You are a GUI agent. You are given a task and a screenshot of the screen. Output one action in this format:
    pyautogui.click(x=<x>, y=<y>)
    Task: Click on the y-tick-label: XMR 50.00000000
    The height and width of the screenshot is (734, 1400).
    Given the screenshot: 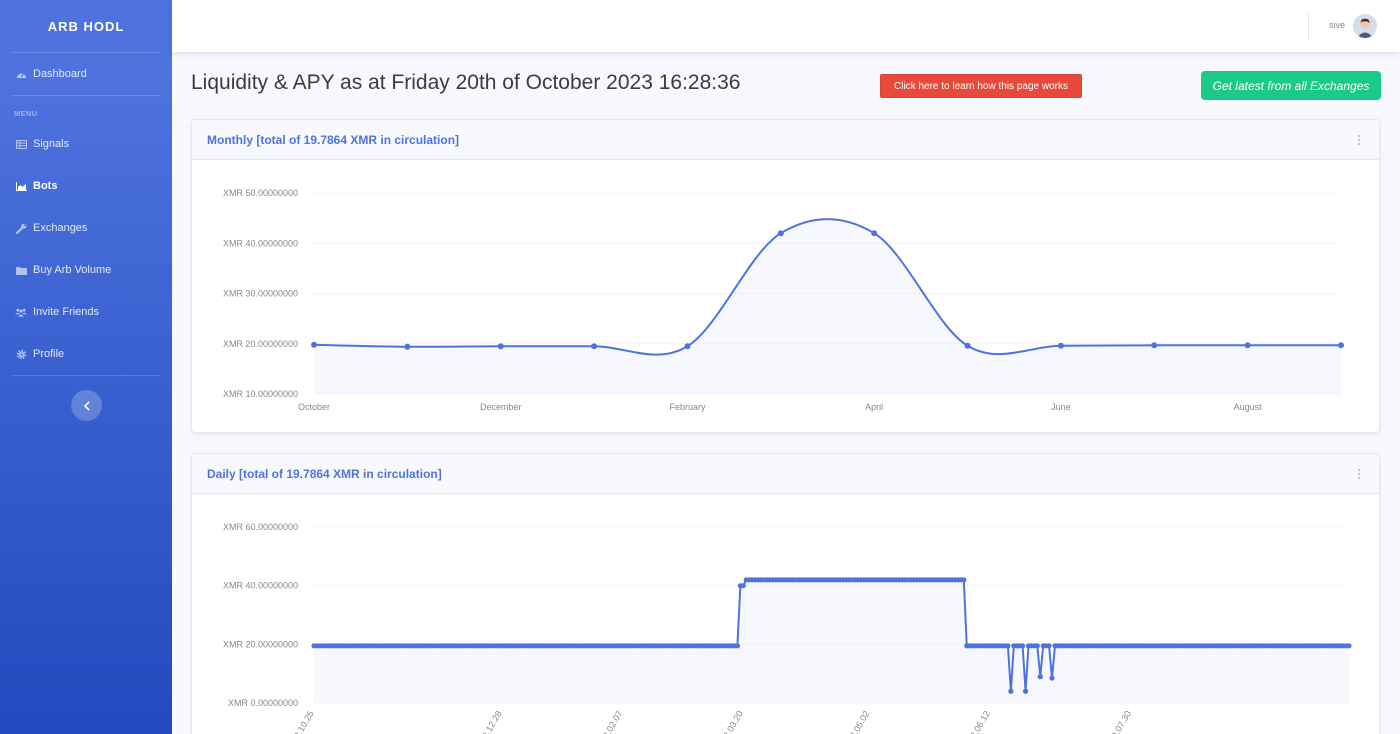 What is the action you would take?
    pyautogui.click(x=260, y=193)
    